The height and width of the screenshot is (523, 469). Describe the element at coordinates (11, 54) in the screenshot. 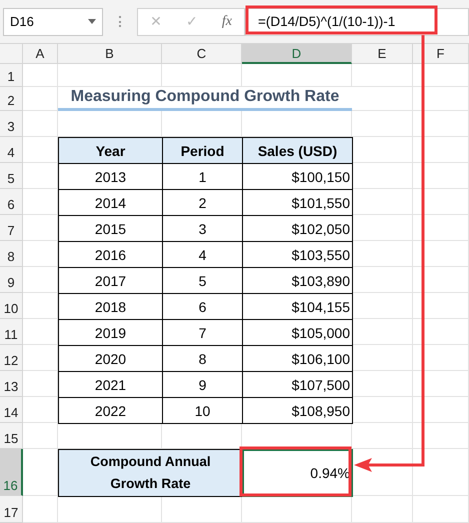

I see `select-all-button` at that location.